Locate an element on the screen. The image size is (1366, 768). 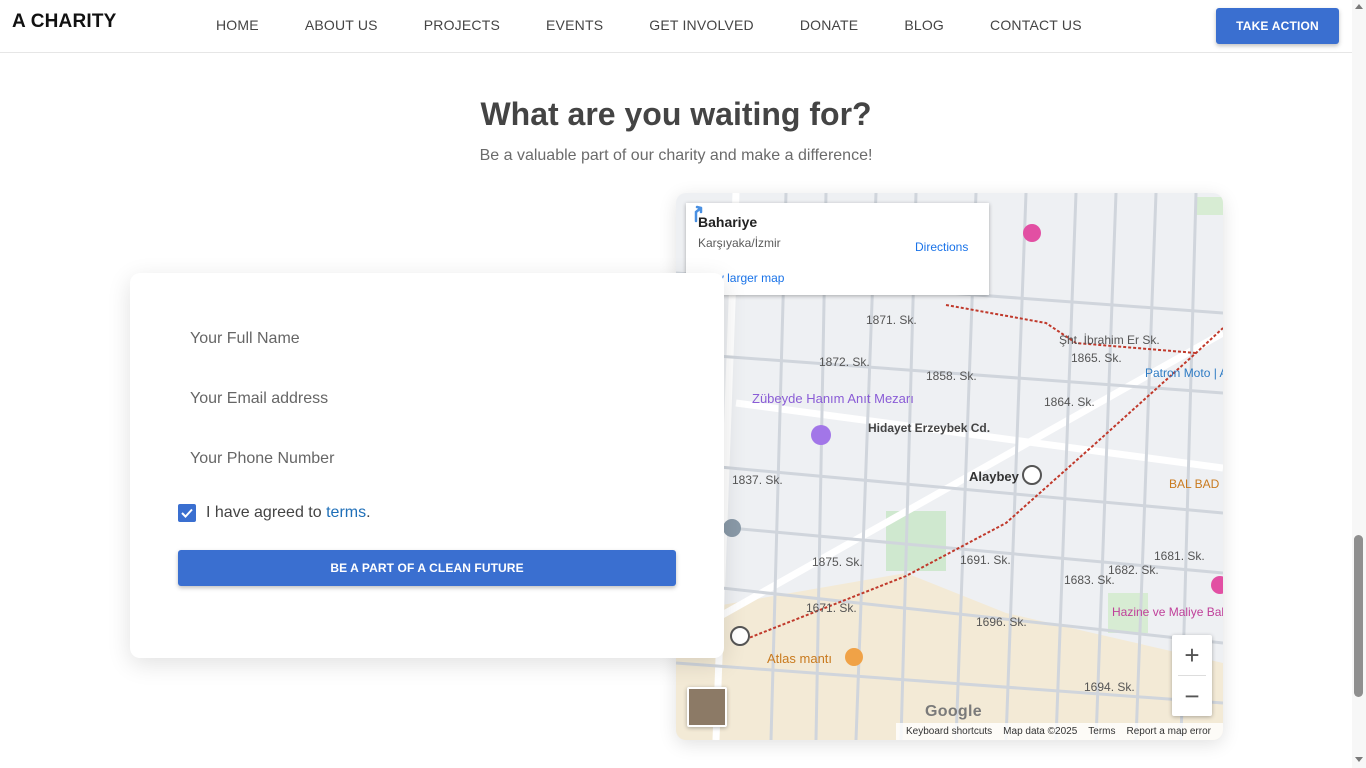
street-label: 1837. Sk. is located at coordinates (757, 480).